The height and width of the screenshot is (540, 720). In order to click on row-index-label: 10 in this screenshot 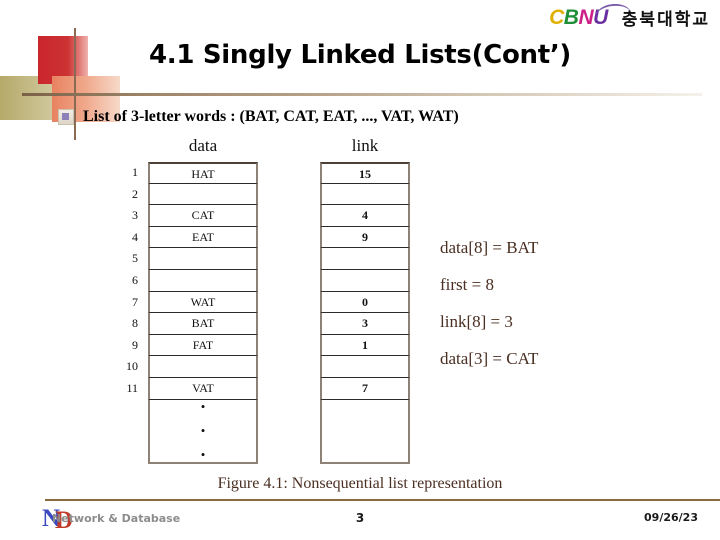, I will do `click(132, 366)`.